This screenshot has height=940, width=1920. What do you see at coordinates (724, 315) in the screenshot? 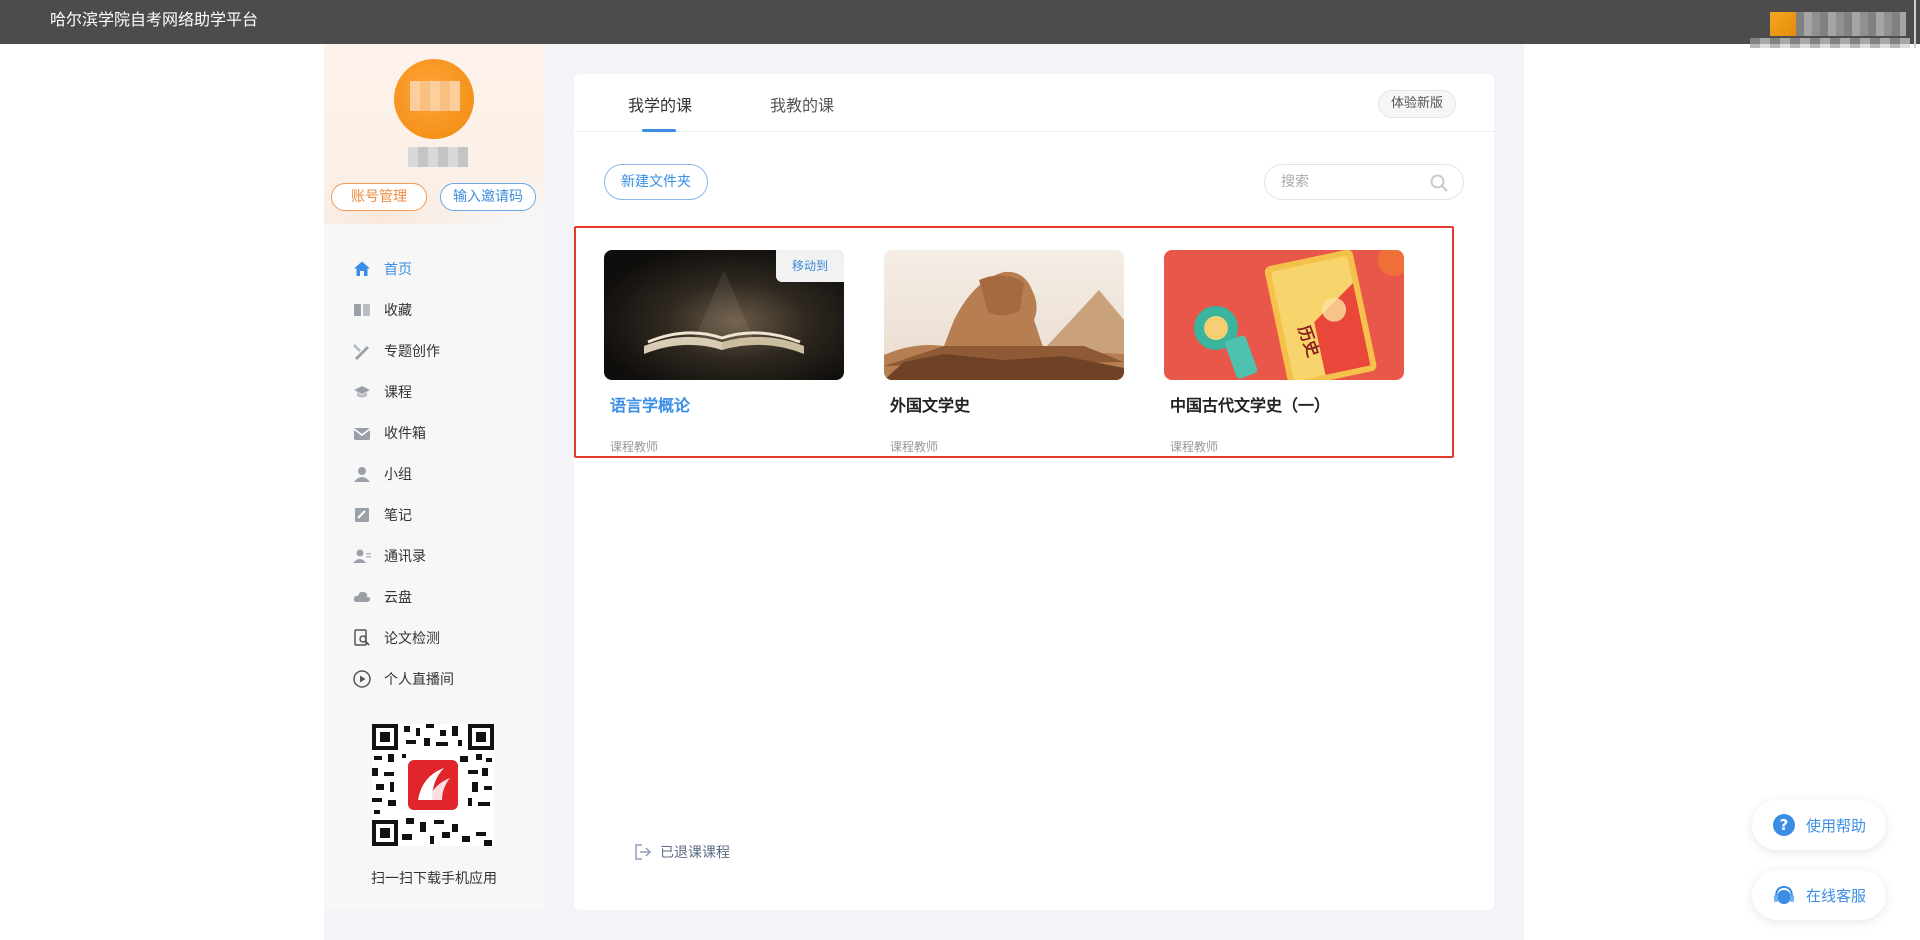
I see `course-cover: 移动到` at bounding box center [724, 315].